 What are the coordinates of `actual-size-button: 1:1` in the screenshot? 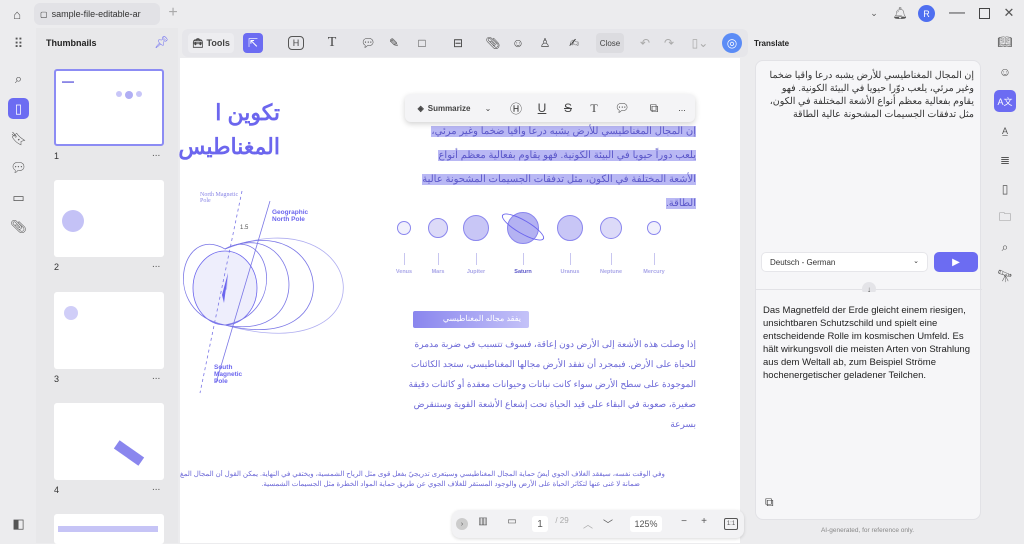 It's located at (731, 524).